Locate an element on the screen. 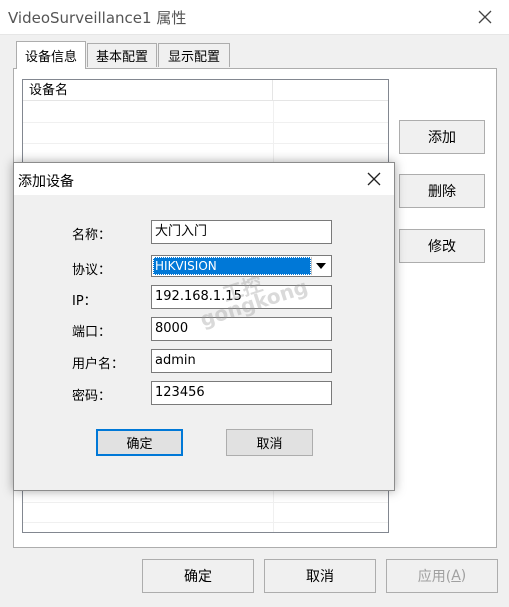  port-label: 端口： is located at coordinates (92, 332).